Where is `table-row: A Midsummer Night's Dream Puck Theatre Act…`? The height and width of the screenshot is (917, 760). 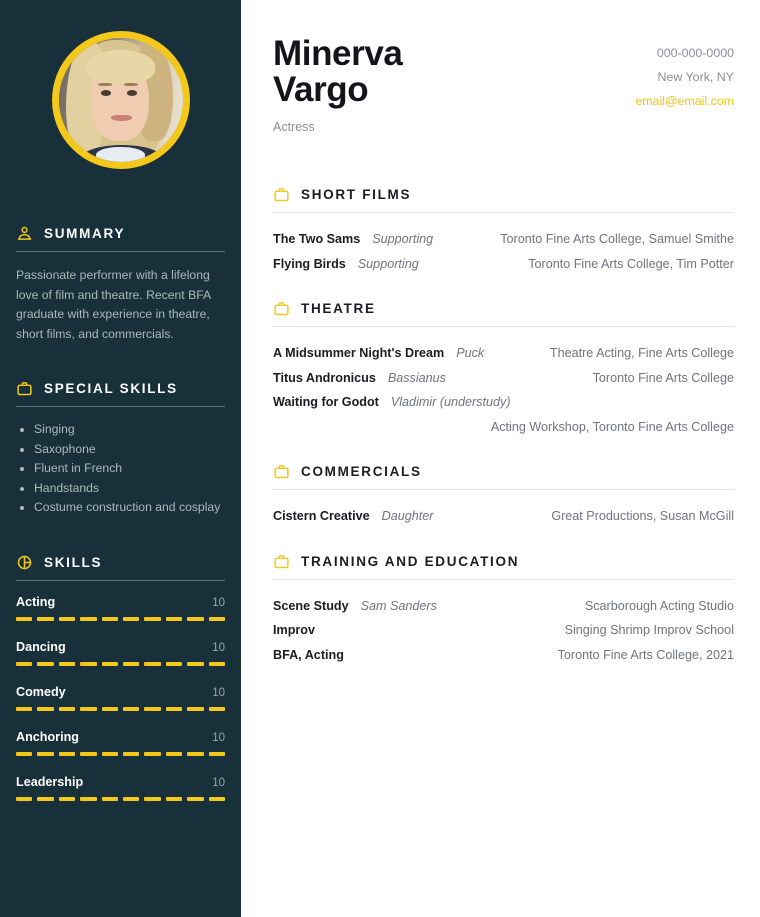 table-row: A Midsummer Night's Dream Puck Theatre Act… is located at coordinates (503, 353).